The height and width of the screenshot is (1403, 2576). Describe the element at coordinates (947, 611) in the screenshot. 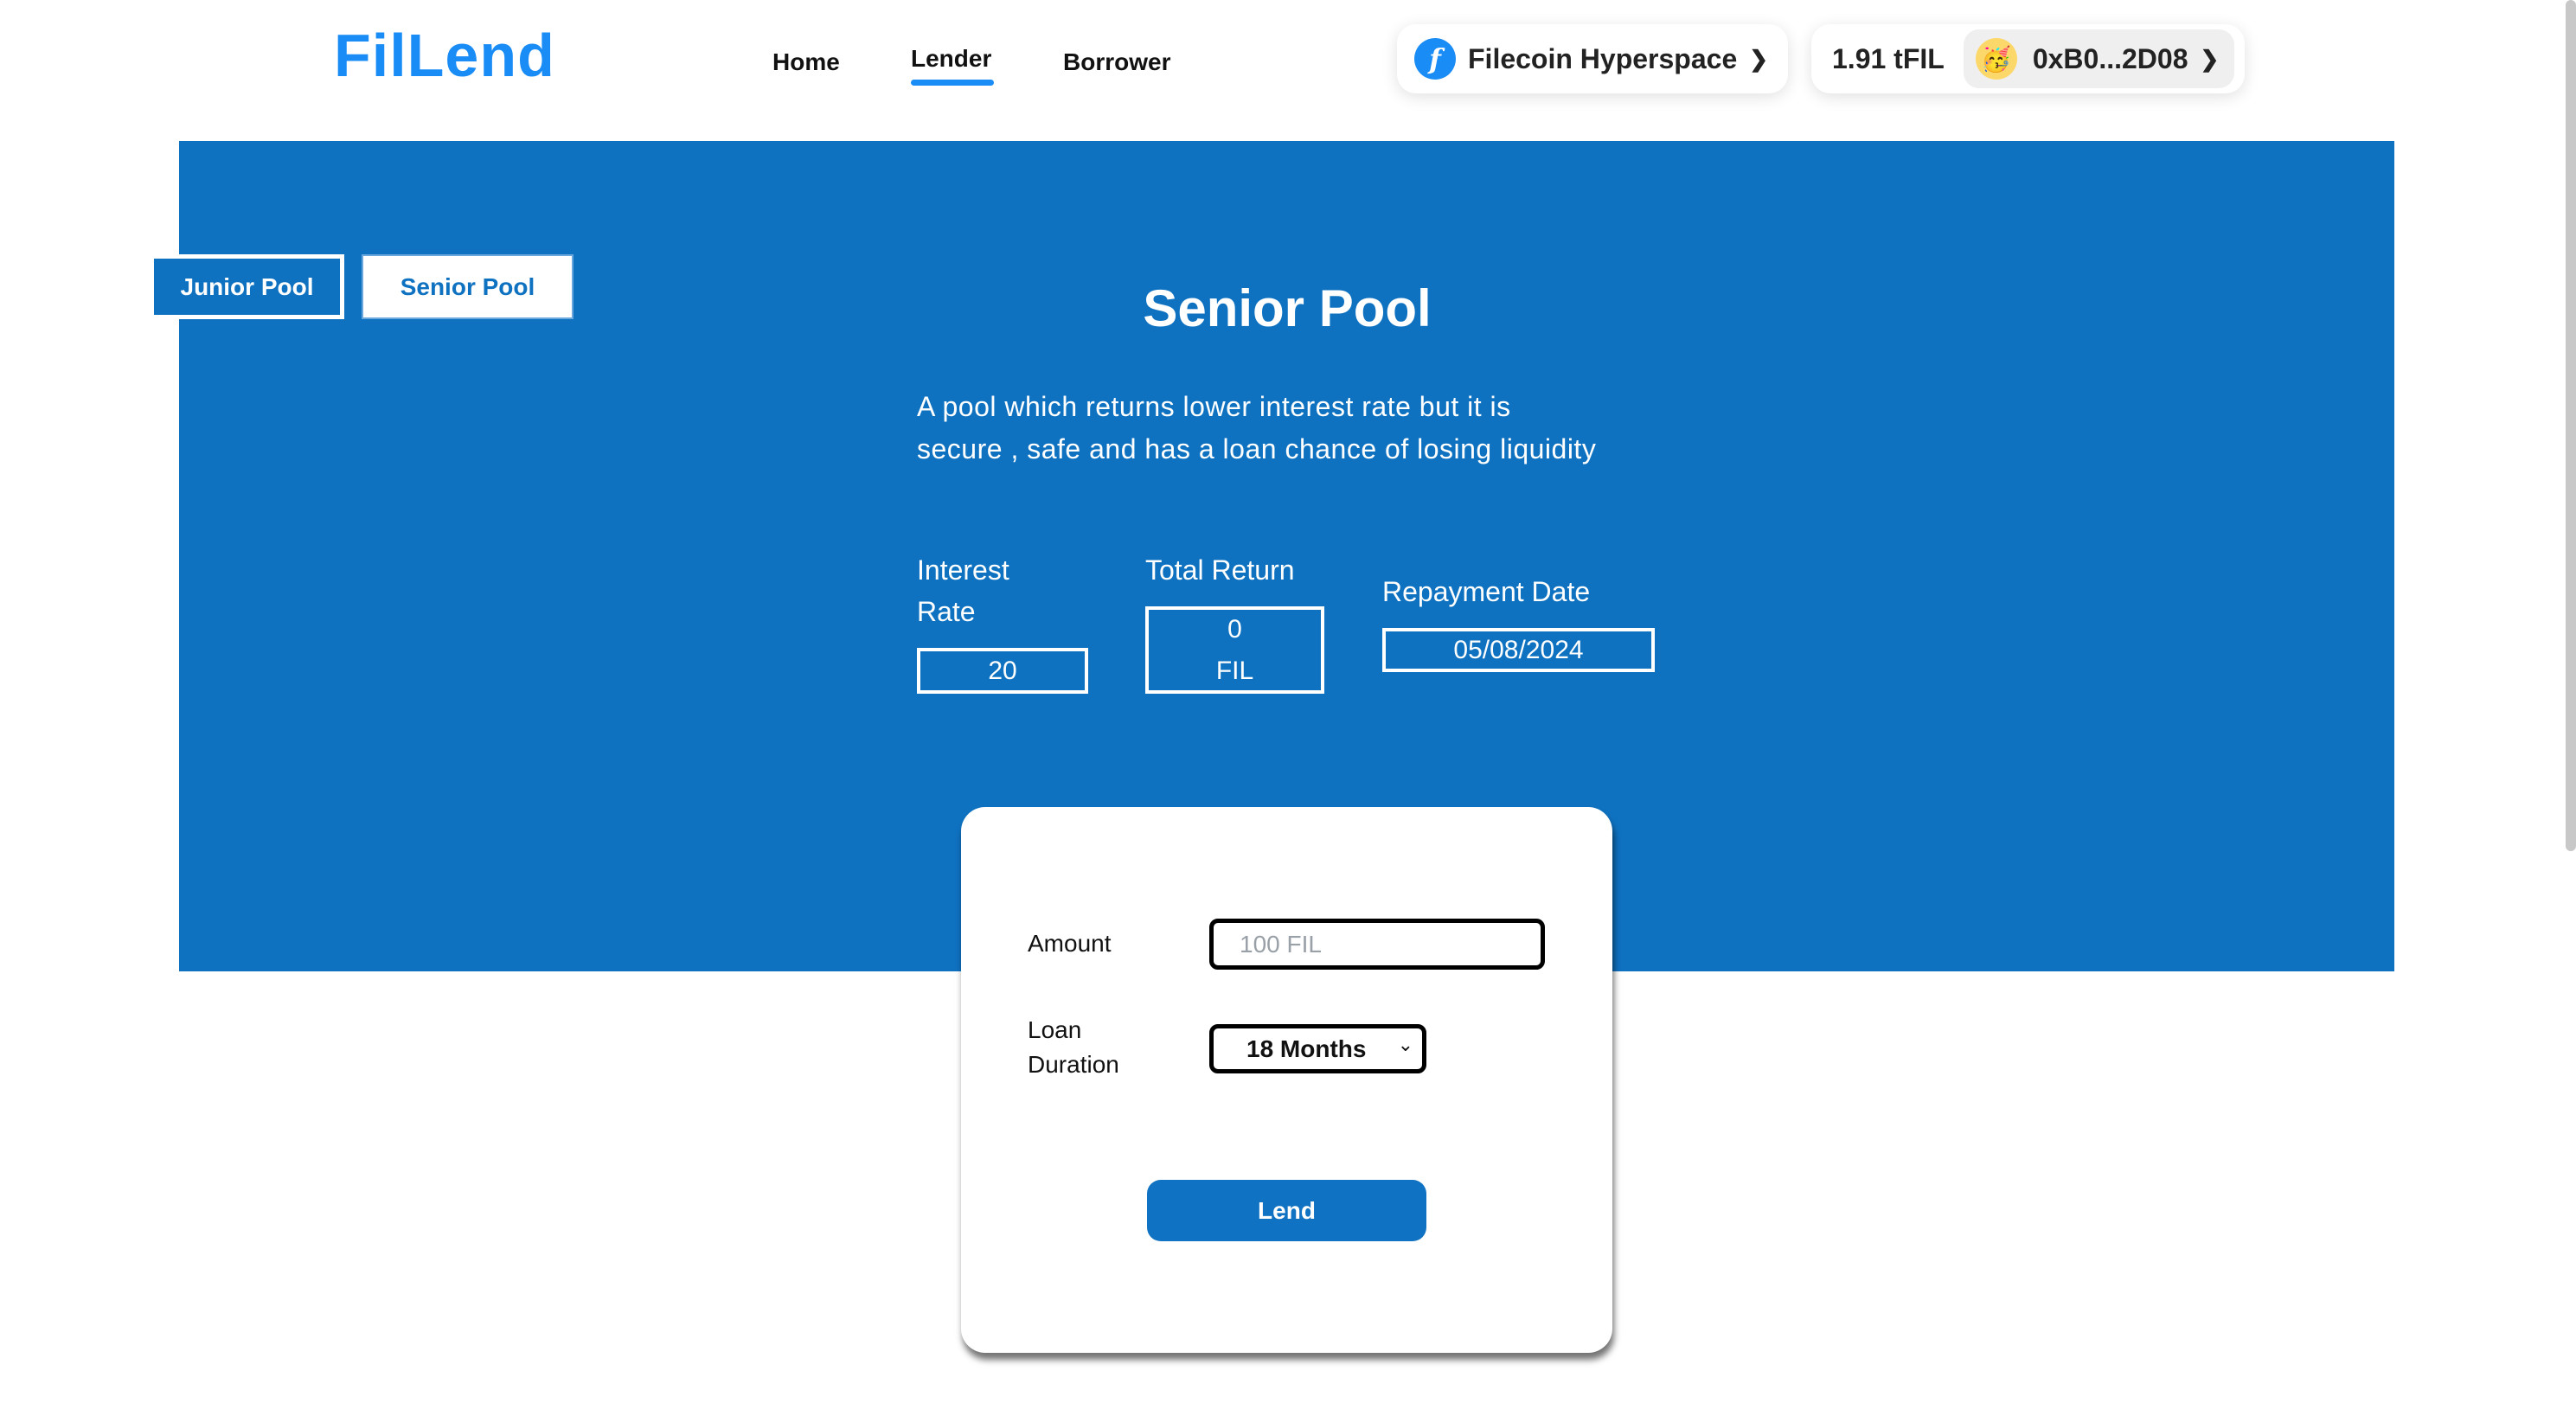

I see `label-line: Rate` at that location.